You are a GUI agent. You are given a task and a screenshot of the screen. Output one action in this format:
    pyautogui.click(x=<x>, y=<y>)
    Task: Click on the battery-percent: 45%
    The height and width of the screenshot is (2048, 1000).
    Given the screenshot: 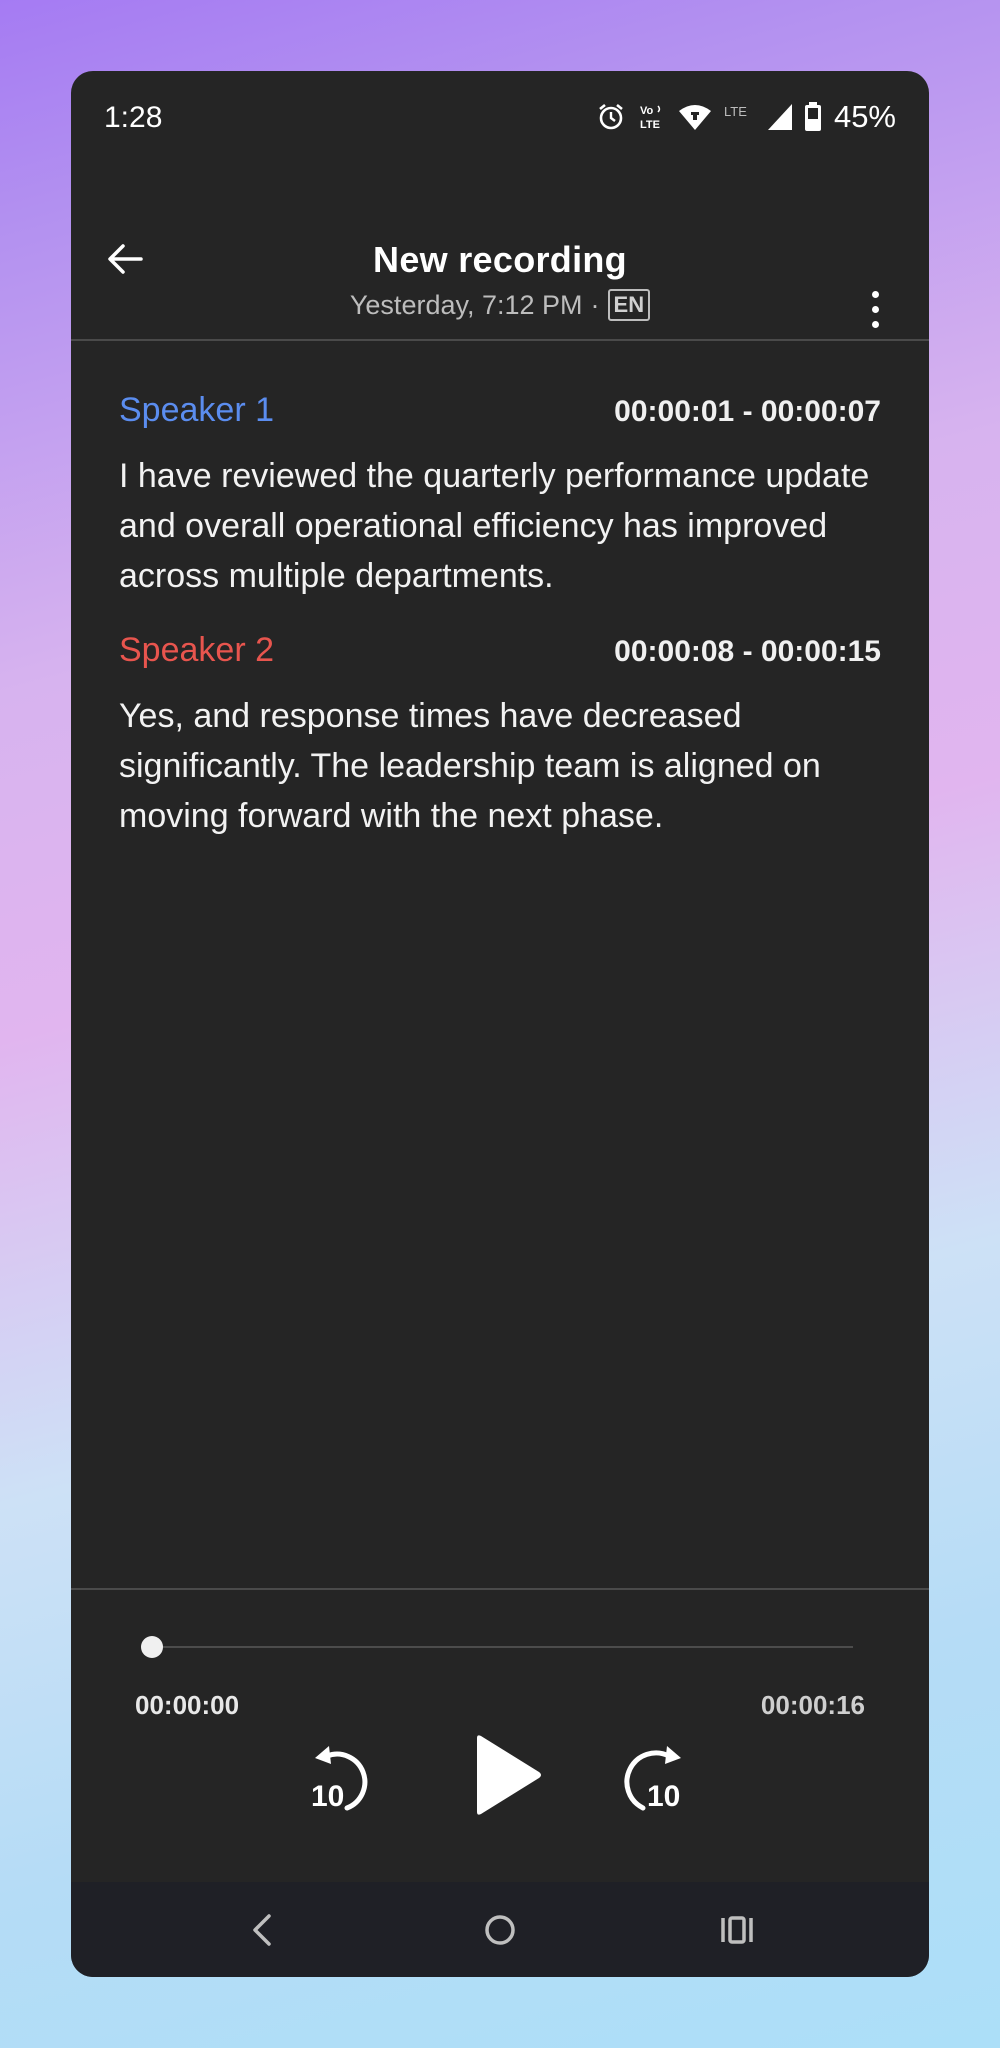 What is the action you would take?
    pyautogui.click(x=864, y=116)
    